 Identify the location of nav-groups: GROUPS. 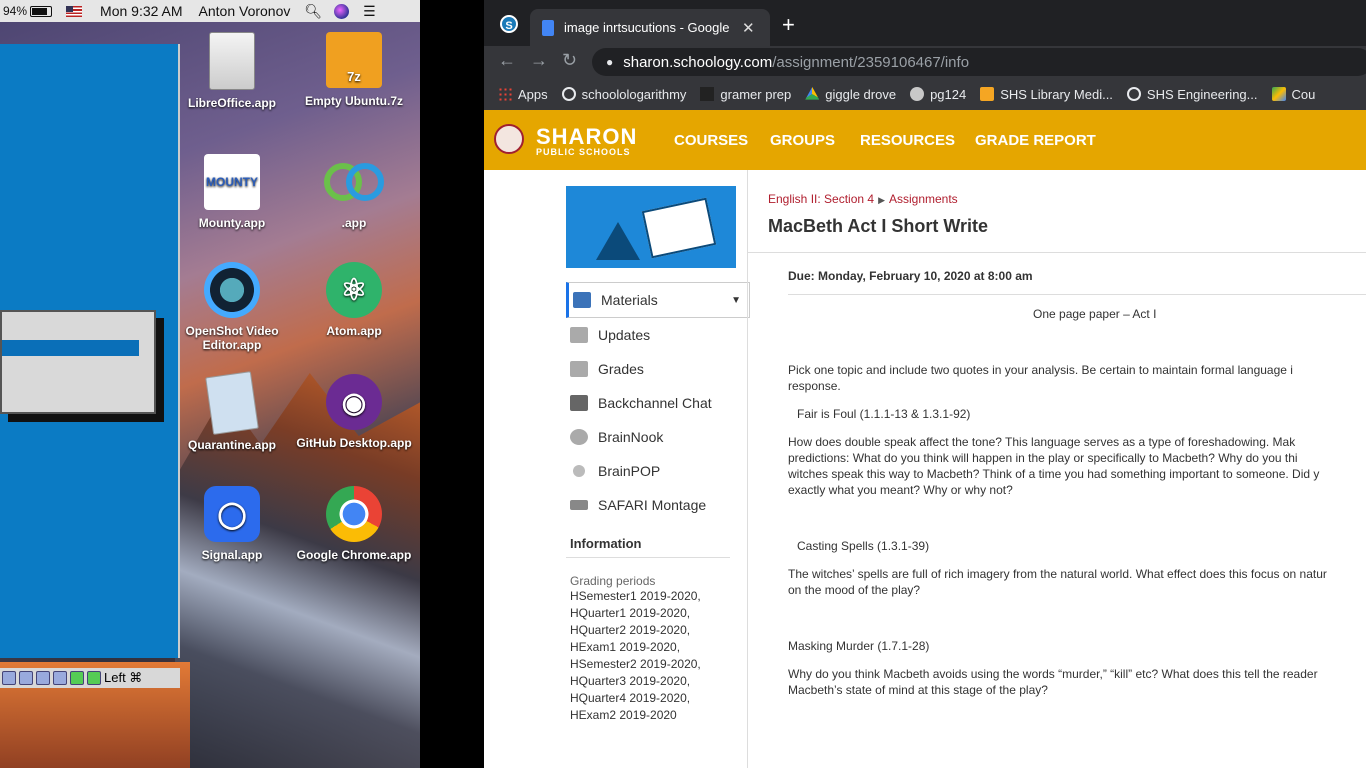
(802, 140).